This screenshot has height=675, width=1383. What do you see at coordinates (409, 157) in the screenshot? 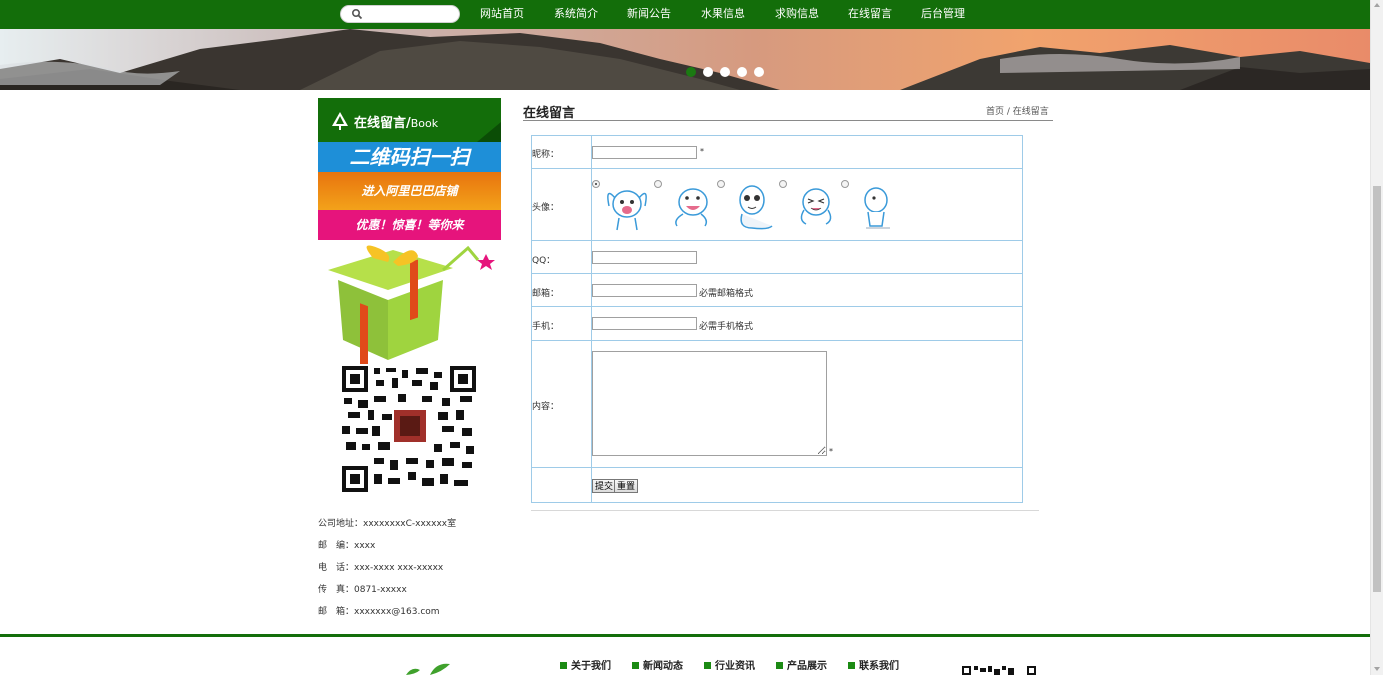
I see `promo-line-1: 二维码扫一扫` at bounding box center [409, 157].